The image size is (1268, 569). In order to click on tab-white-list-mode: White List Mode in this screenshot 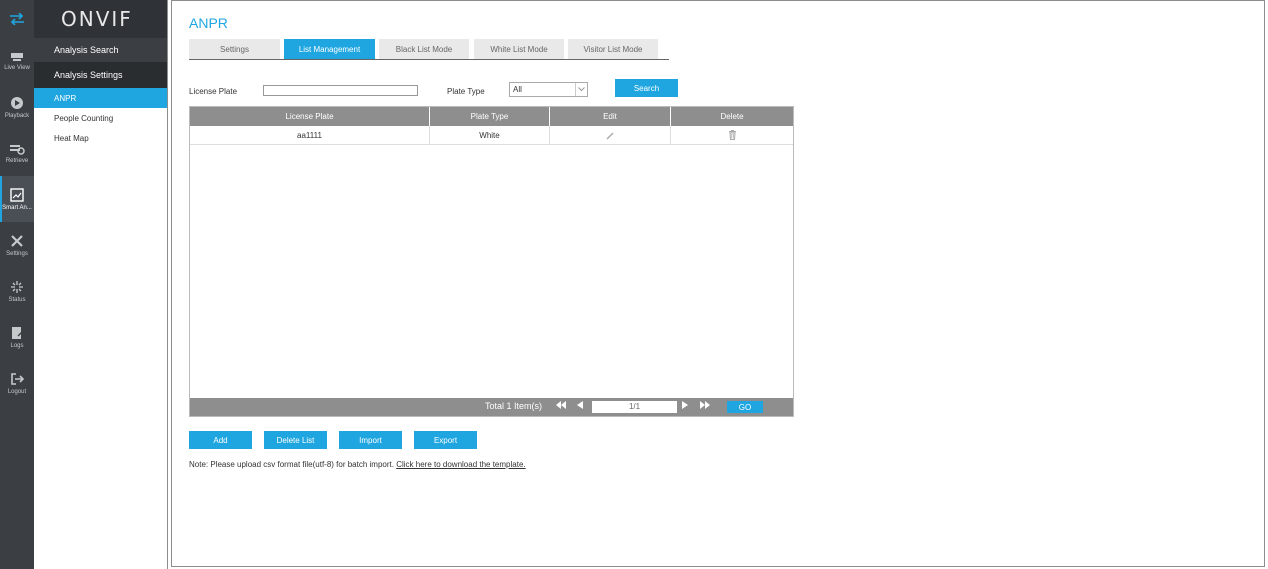, I will do `click(519, 49)`.